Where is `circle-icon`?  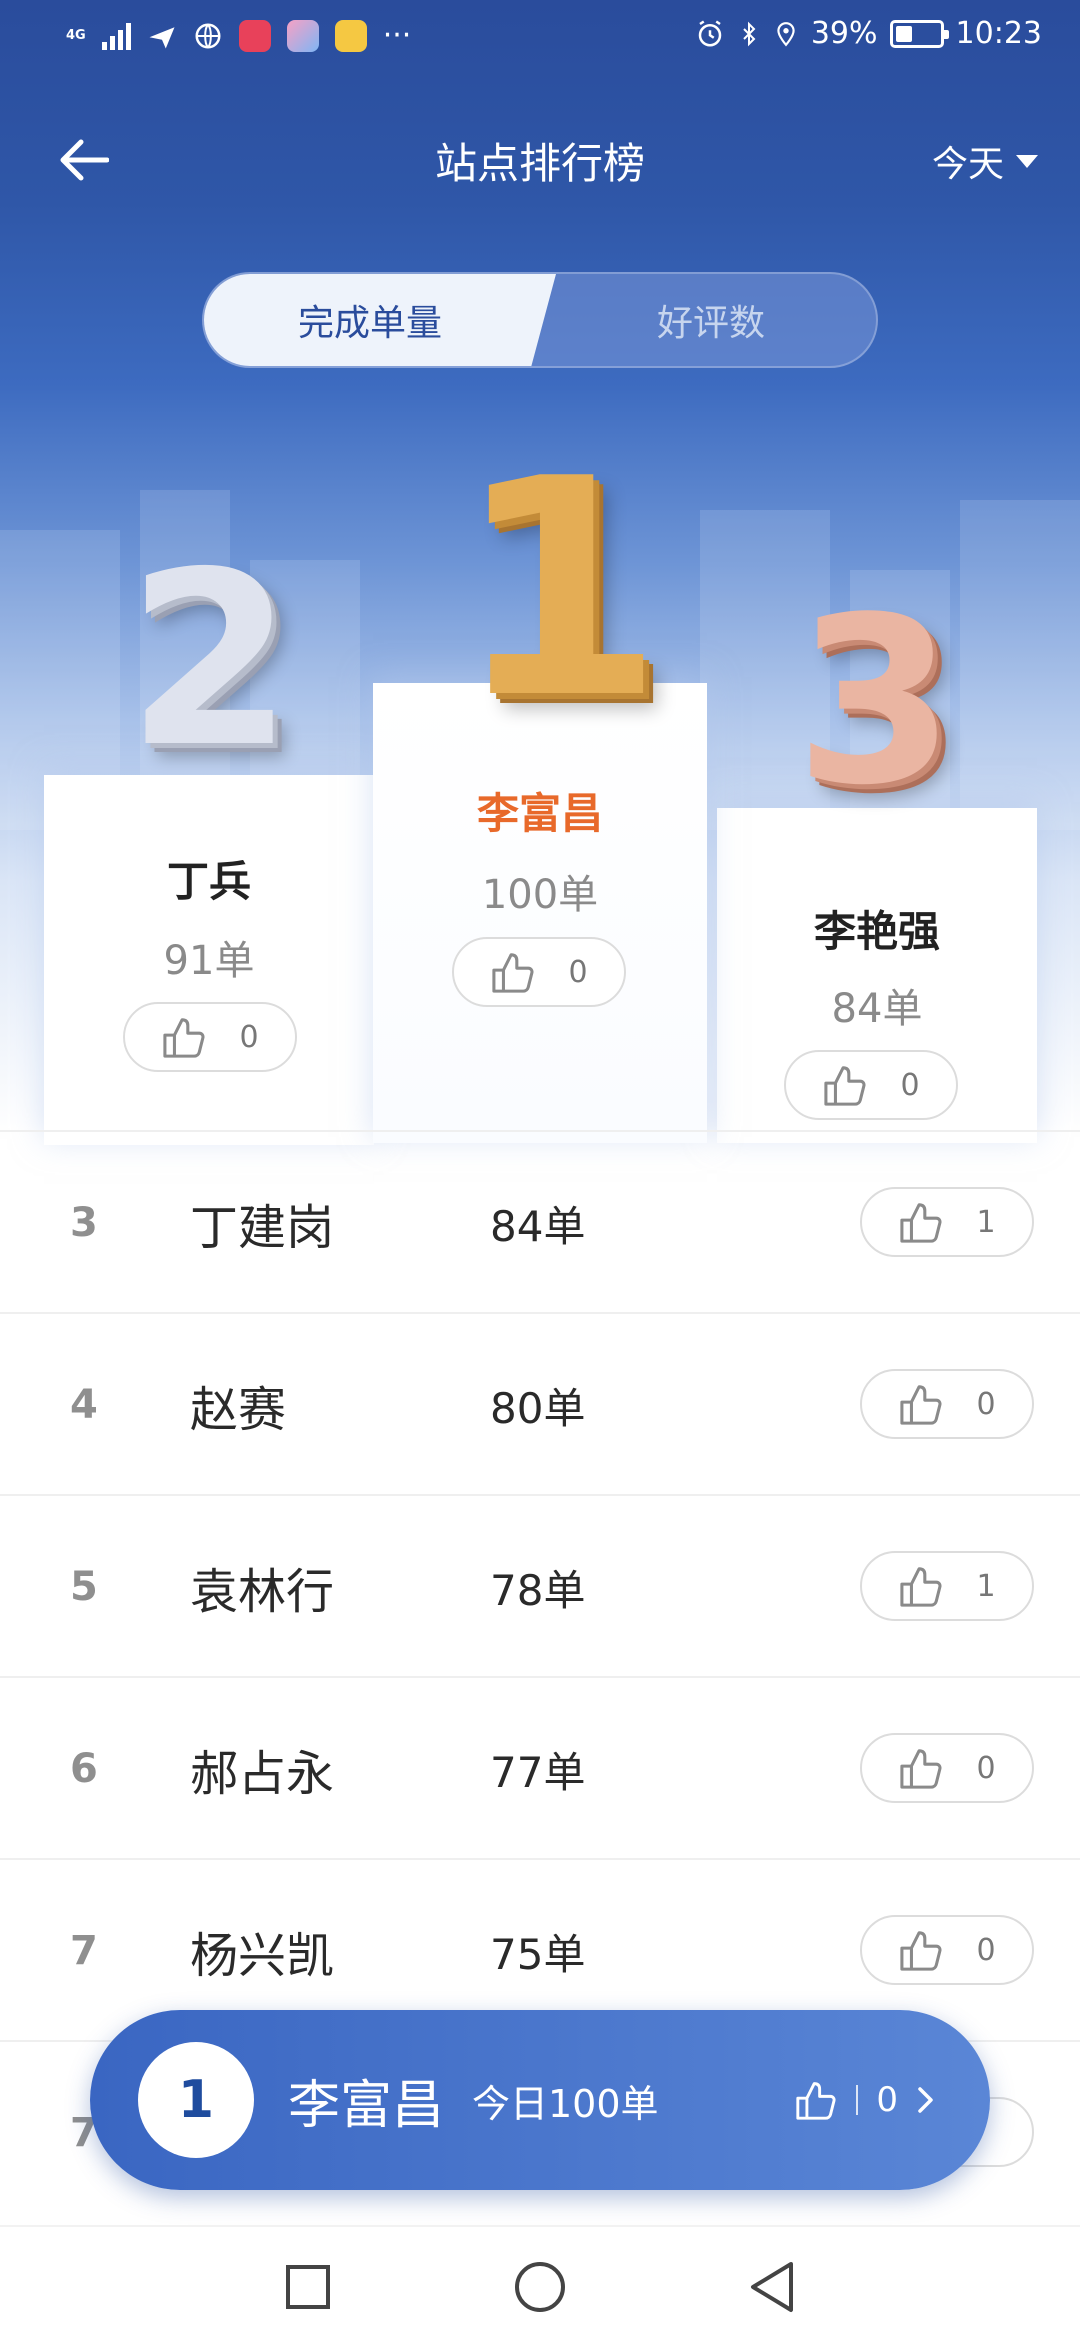 circle-icon is located at coordinates (540, 2287).